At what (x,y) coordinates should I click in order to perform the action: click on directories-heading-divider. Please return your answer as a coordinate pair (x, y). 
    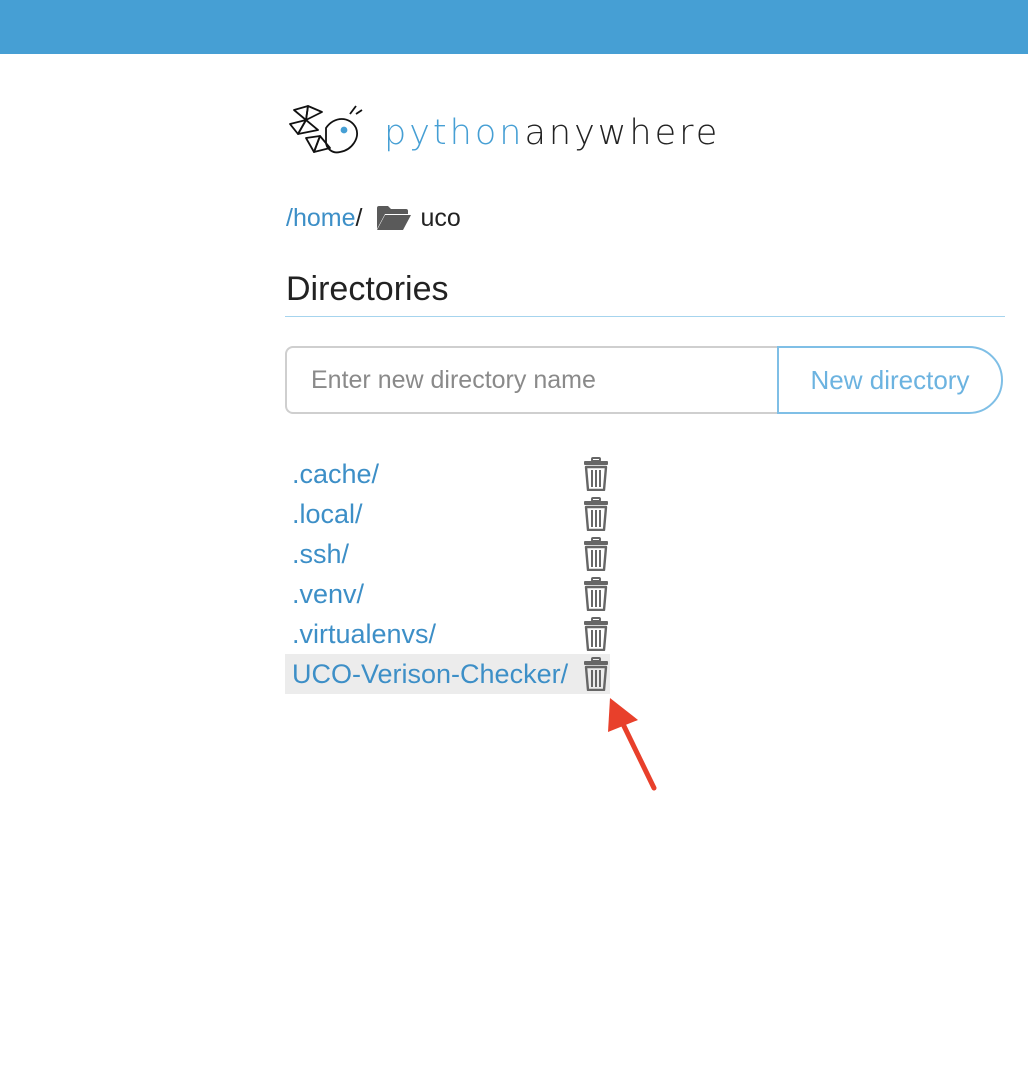
    Looking at the image, I should click on (645, 316).